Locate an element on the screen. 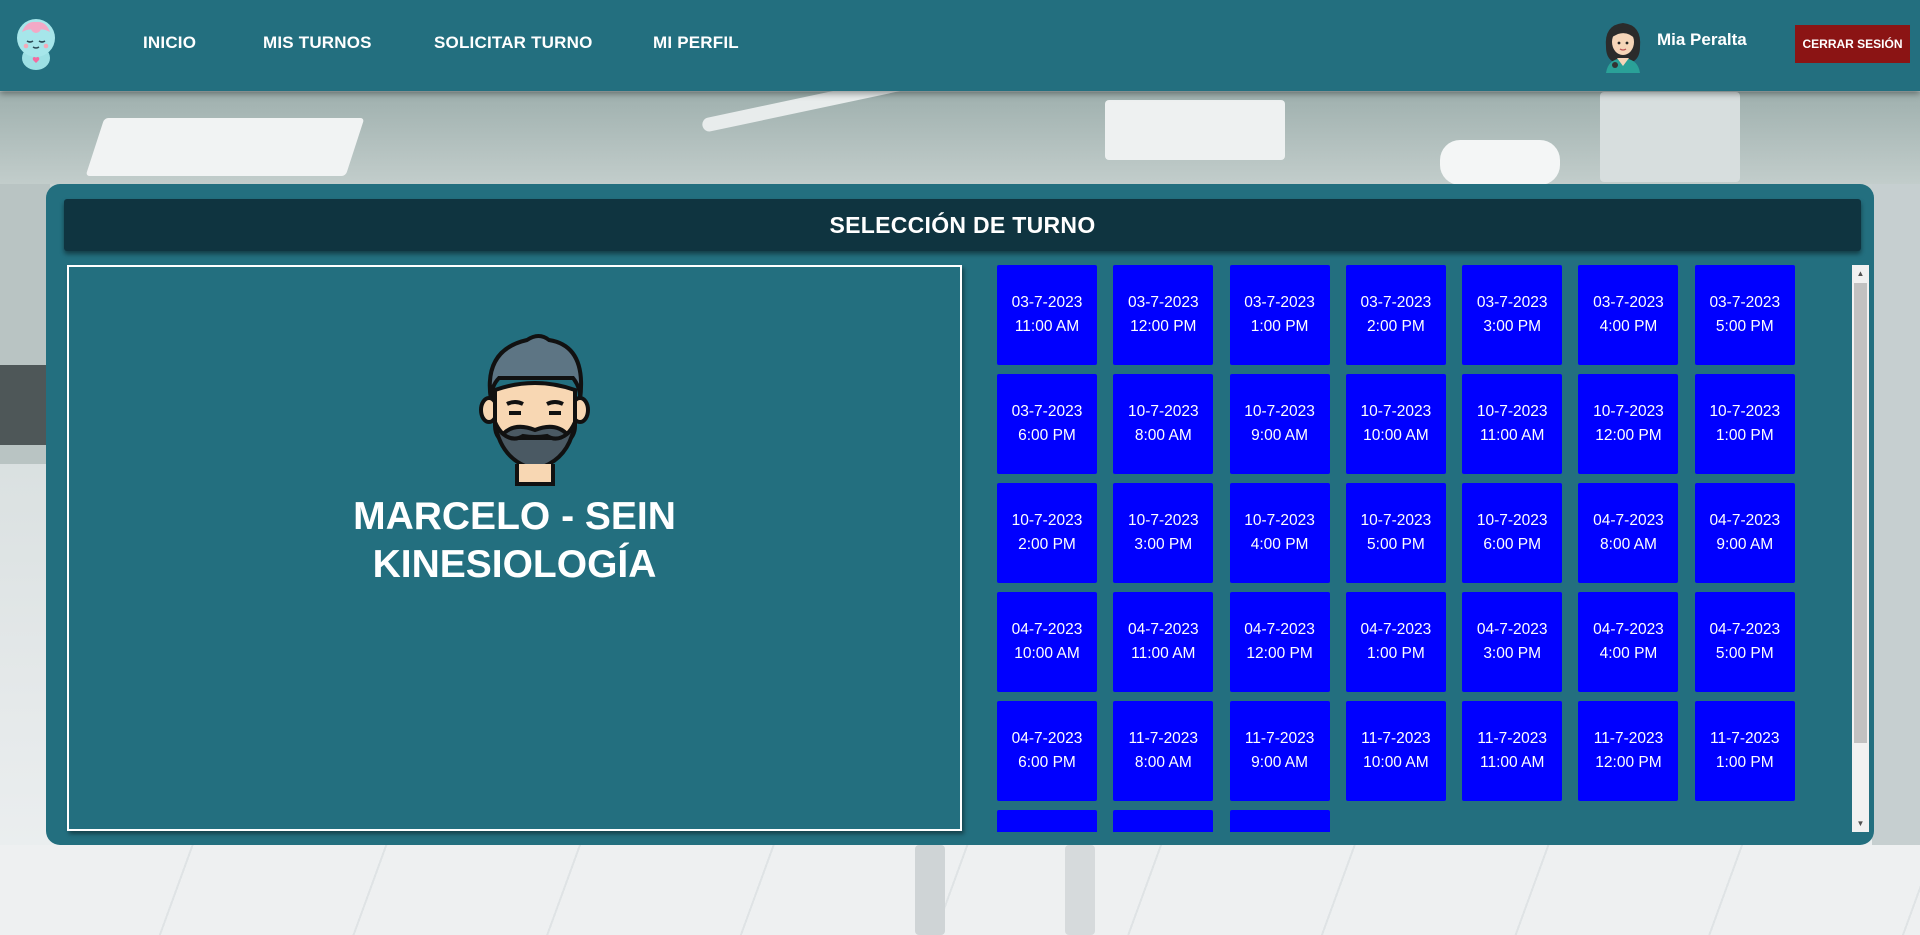  appointment-slot-button: 04-7-2023 5:00 PM is located at coordinates (1744, 642).